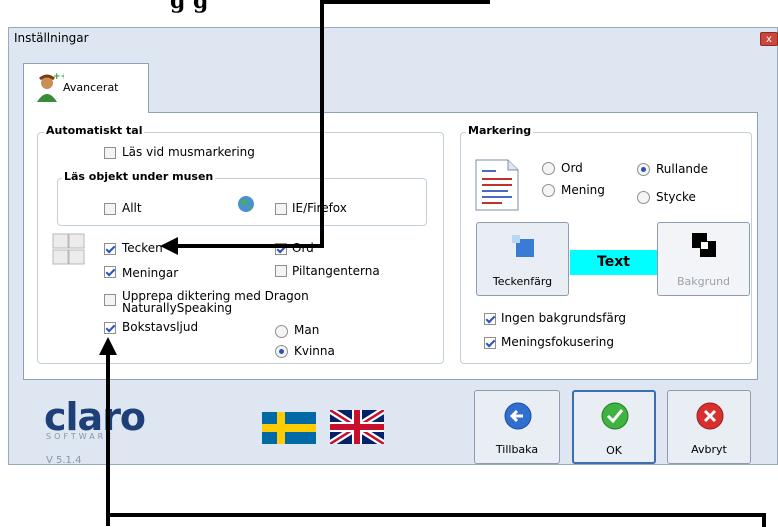 The height and width of the screenshot is (527, 778). Describe the element at coordinates (307, 330) in the screenshot. I see `voice-male-label: Man` at that location.